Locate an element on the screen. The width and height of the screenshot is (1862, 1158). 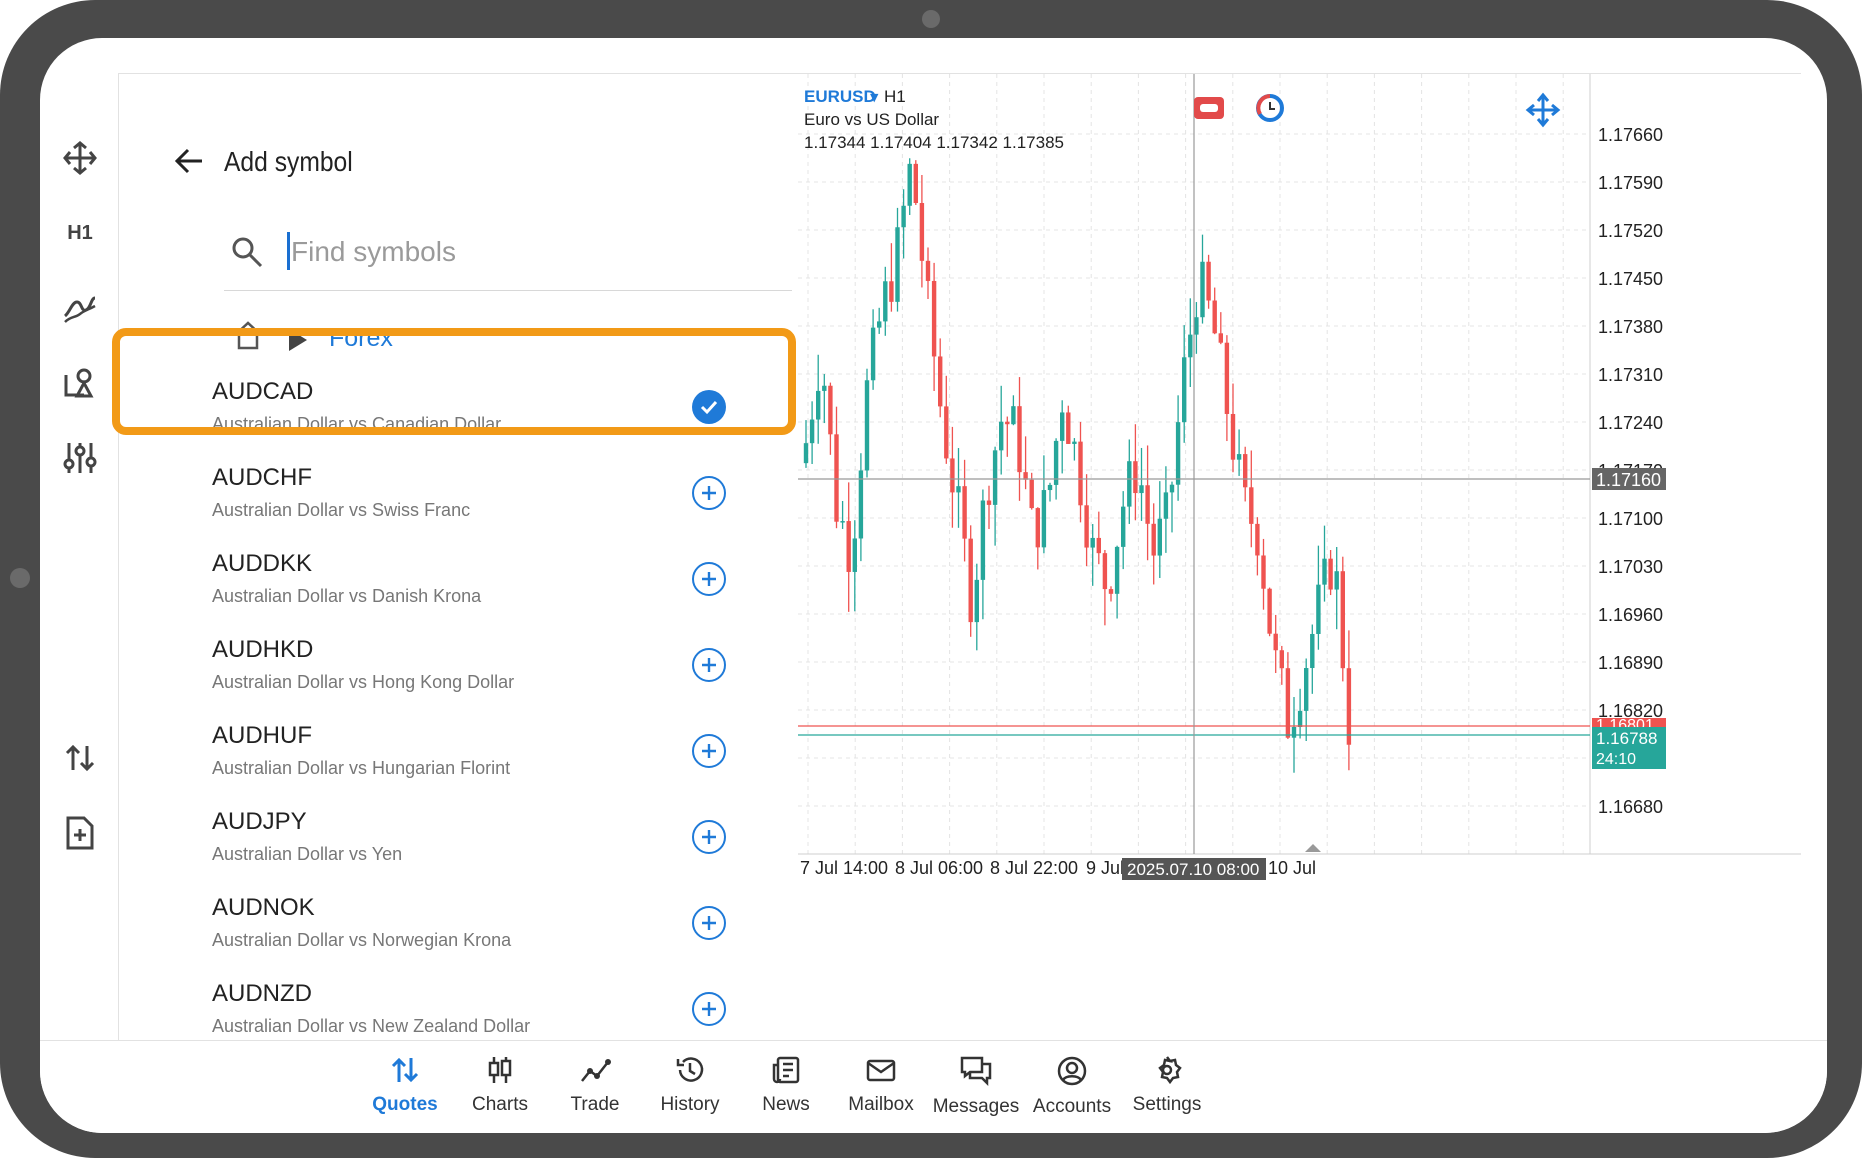
symbol-code: AUDDKK is located at coordinates (262, 563).